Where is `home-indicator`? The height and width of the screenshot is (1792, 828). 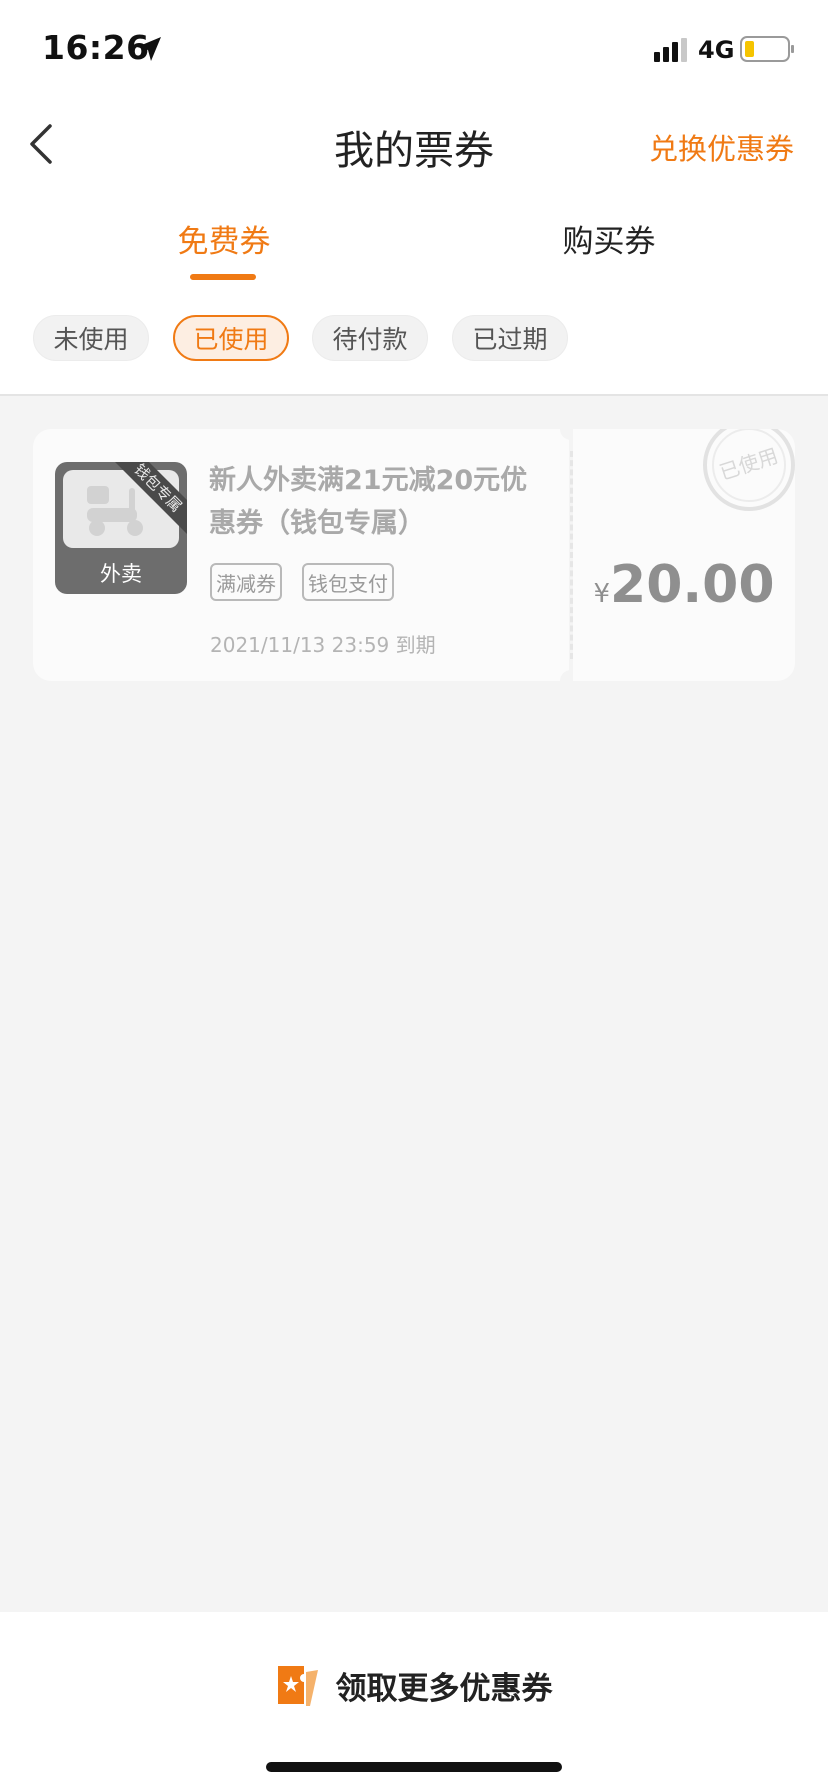
home-indicator is located at coordinates (414, 1767).